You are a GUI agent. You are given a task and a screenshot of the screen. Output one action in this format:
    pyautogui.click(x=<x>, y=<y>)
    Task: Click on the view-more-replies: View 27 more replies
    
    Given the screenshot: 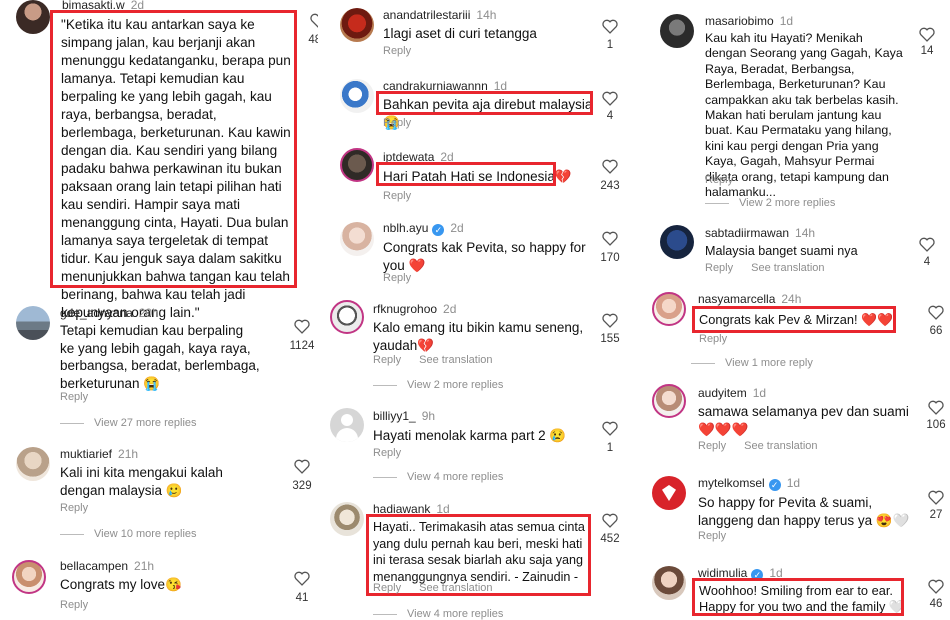 What is the action you would take?
    pyautogui.click(x=128, y=423)
    